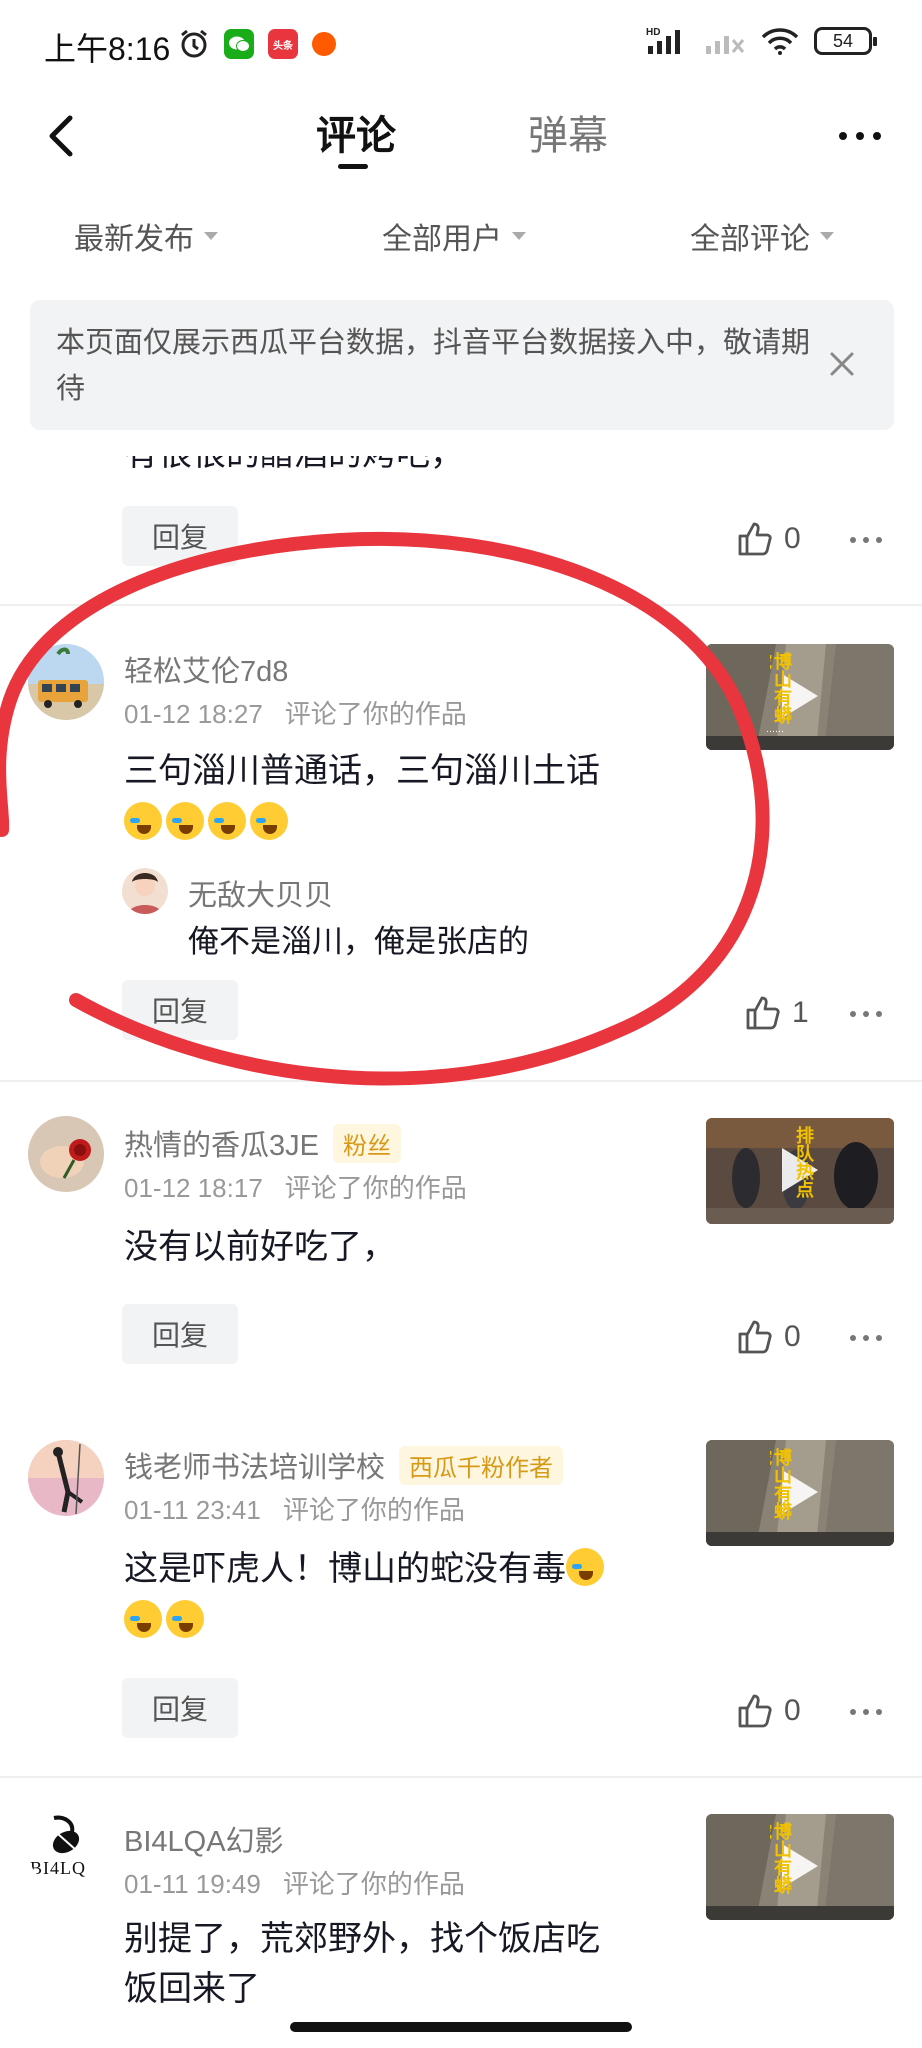  I want to click on app-notification-icon, so click(324, 44).